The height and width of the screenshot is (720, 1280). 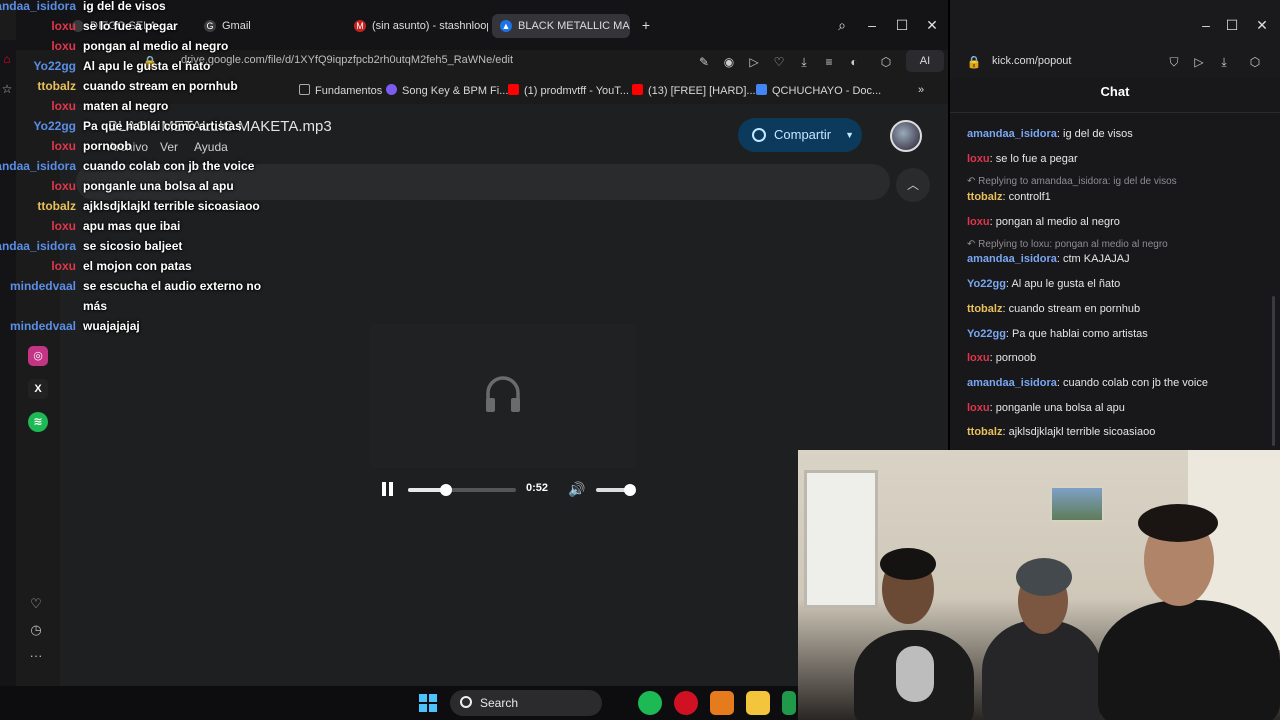 What do you see at coordinates (340, 90) in the screenshot?
I see `bookmark-fundamentos: Fundamentos` at bounding box center [340, 90].